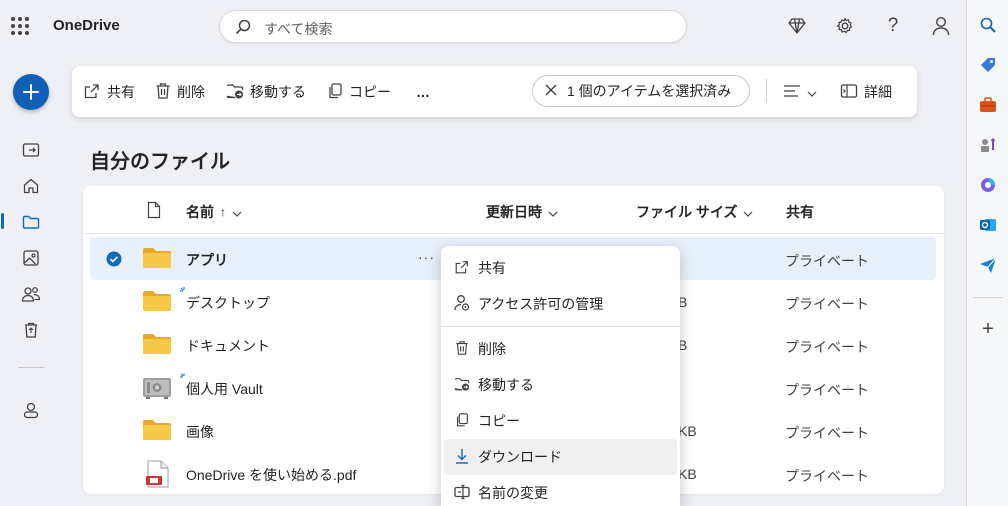  I want to click on file-name: OneDrive を使い始める.pdf, so click(271, 475).